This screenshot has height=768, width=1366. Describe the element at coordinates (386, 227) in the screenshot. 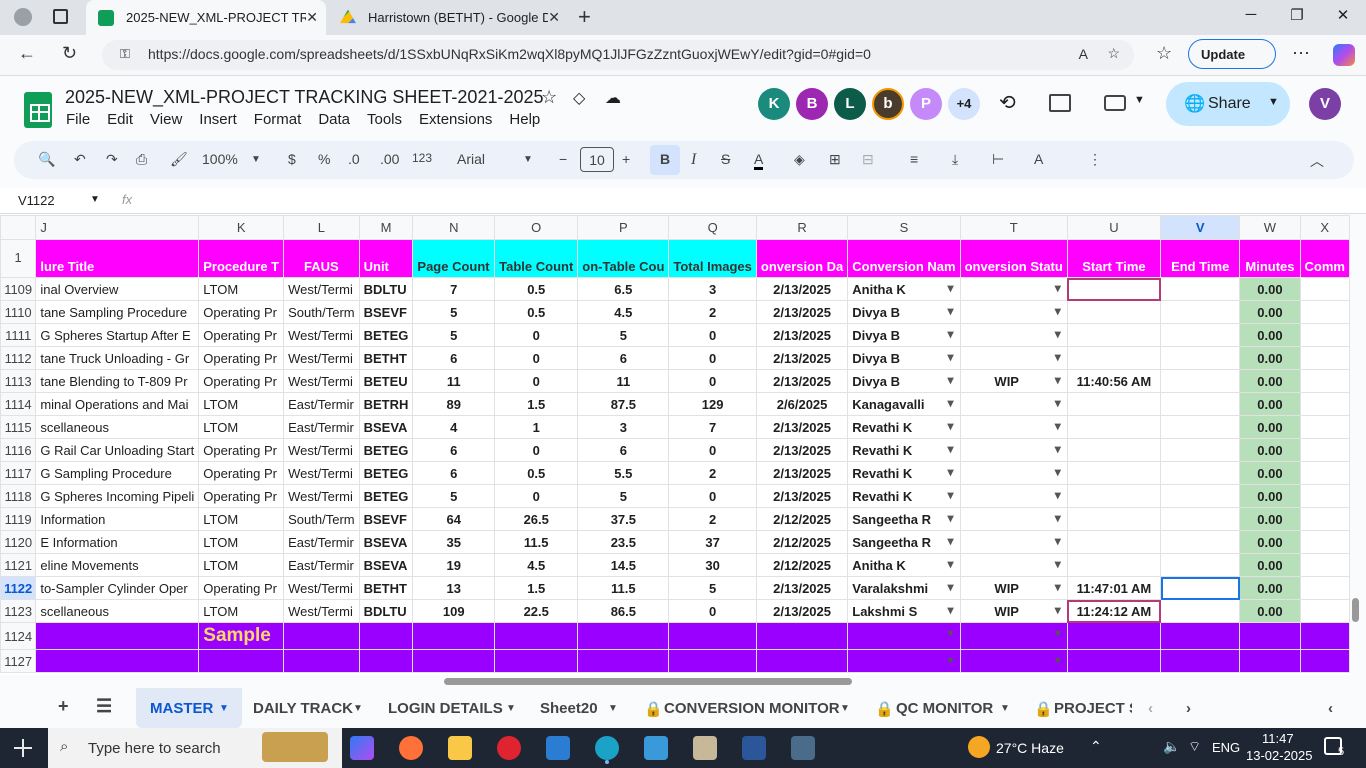

I see `column-header: M` at that location.